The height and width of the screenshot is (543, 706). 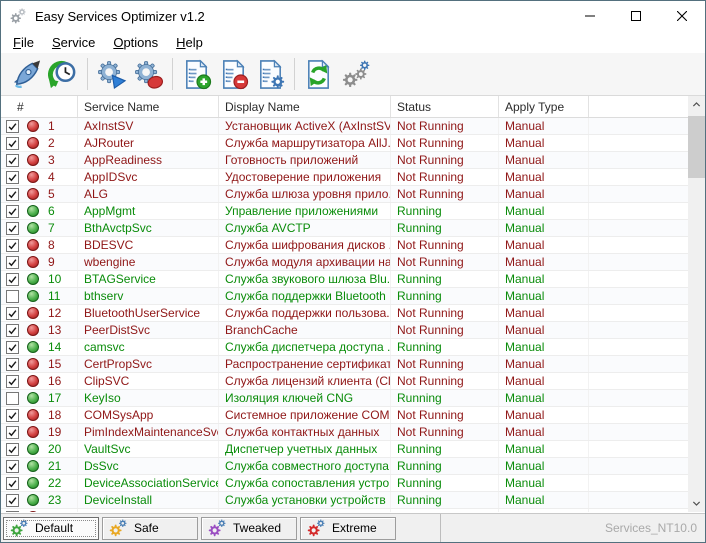 What do you see at coordinates (26, 74) in the screenshot?
I see `apply-services-button` at bounding box center [26, 74].